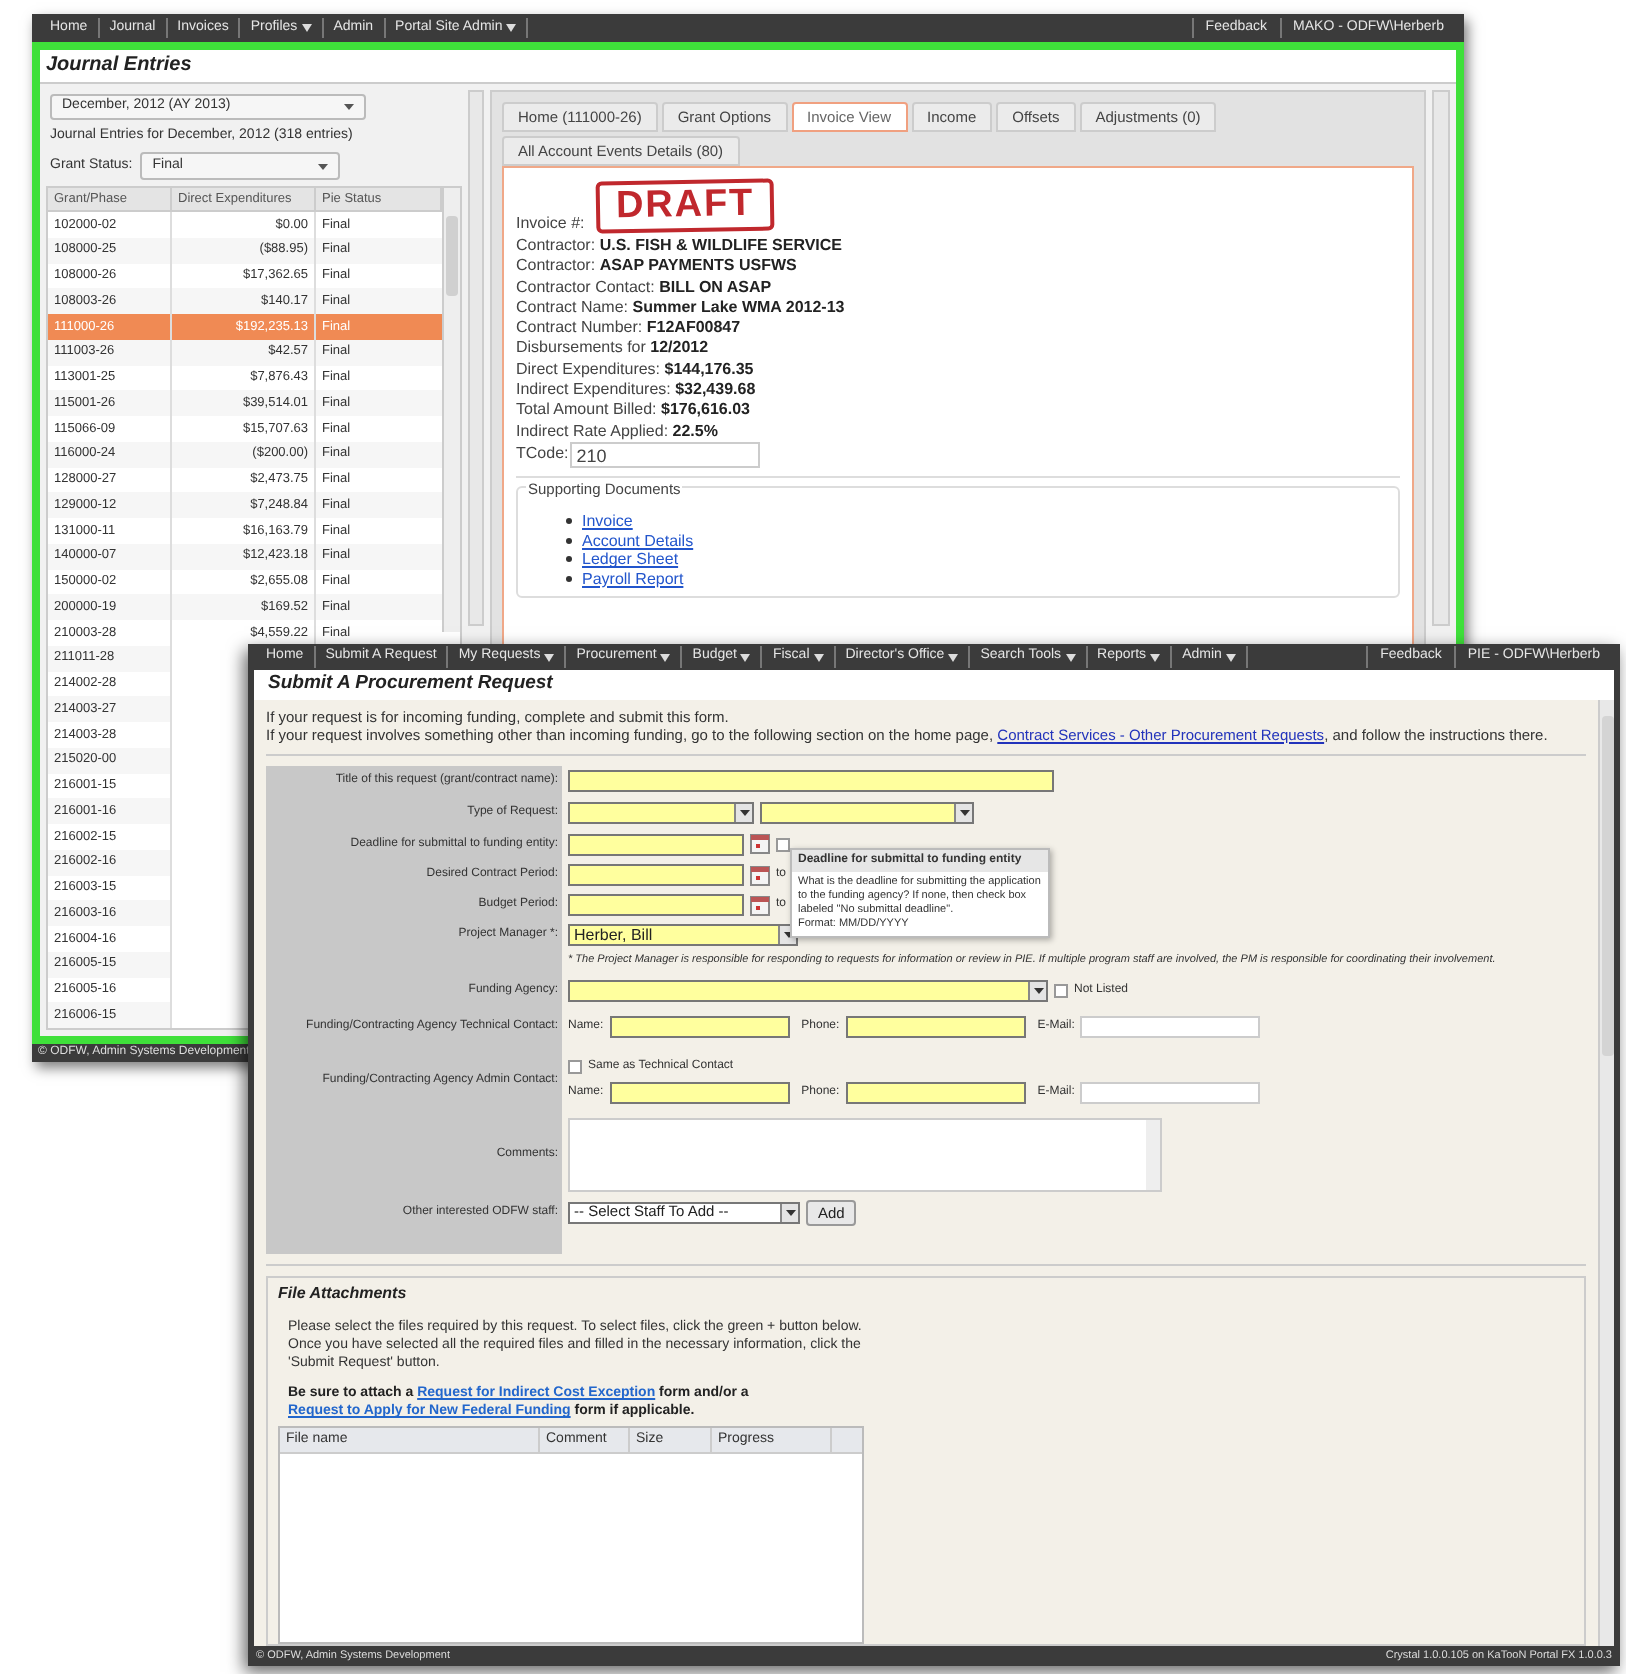 The width and height of the screenshot is (1626, 1674). I want to click on invoice-field: Contract Name: Summer Lake WMA 2012-13, so click(958, 308).